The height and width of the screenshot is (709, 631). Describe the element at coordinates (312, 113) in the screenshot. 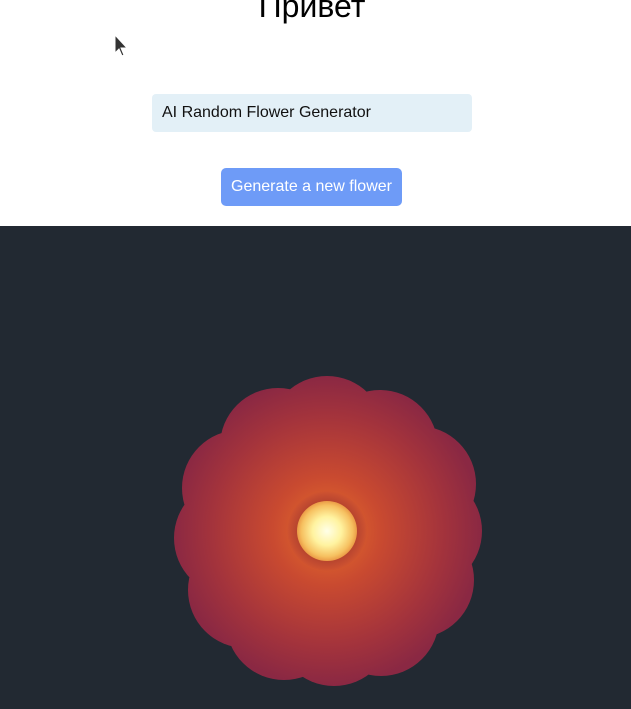

I see `prompt-input` at that location.